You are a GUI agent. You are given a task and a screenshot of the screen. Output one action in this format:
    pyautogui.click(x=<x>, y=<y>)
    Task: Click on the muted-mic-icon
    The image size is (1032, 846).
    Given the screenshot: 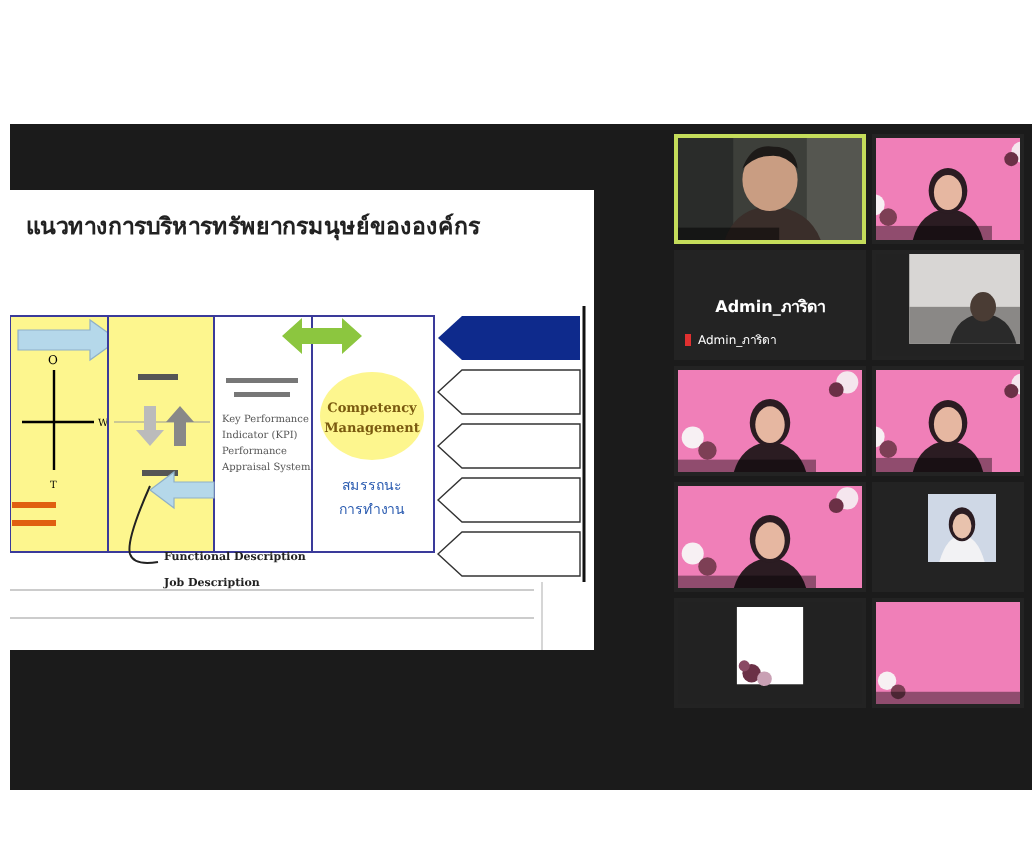 What is the action you would take?
    pyautogui.click(x=688, y=340)
    